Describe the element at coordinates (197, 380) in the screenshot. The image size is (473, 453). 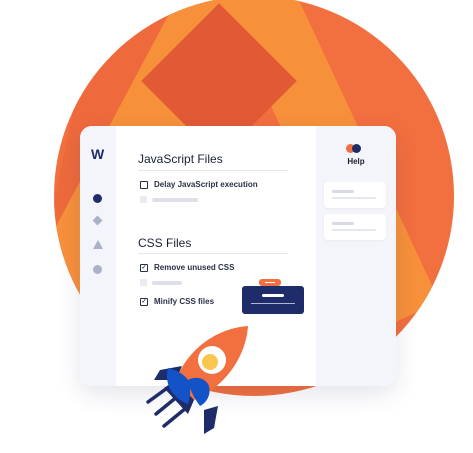
I see `rocket-icon` at that location.